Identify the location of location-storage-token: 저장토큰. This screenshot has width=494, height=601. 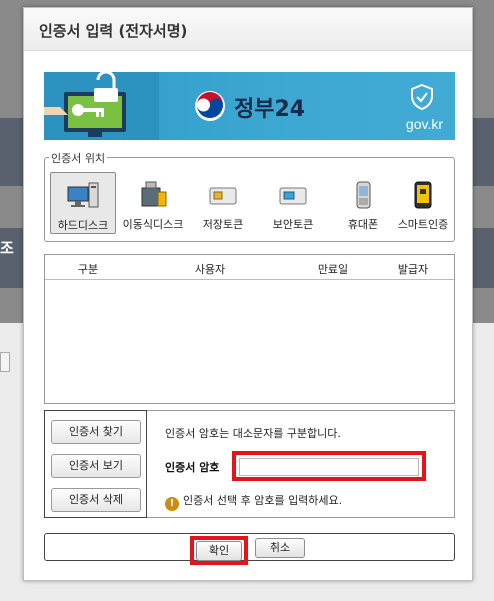
(223, 203).